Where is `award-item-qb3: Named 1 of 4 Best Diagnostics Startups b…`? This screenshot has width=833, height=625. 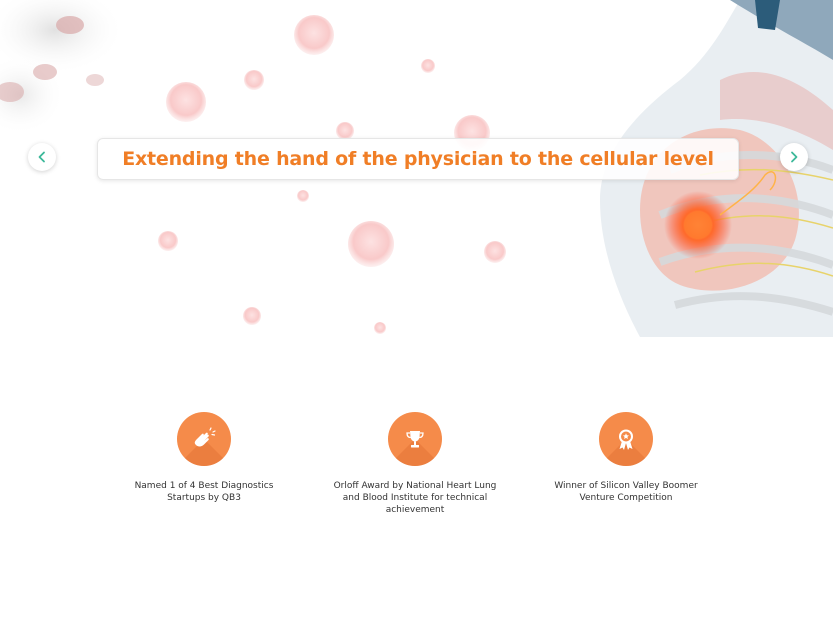 award-item-qb3: Named 1 of 4 Best Diagnostics Startups b… is located at coordinates (204, 458).